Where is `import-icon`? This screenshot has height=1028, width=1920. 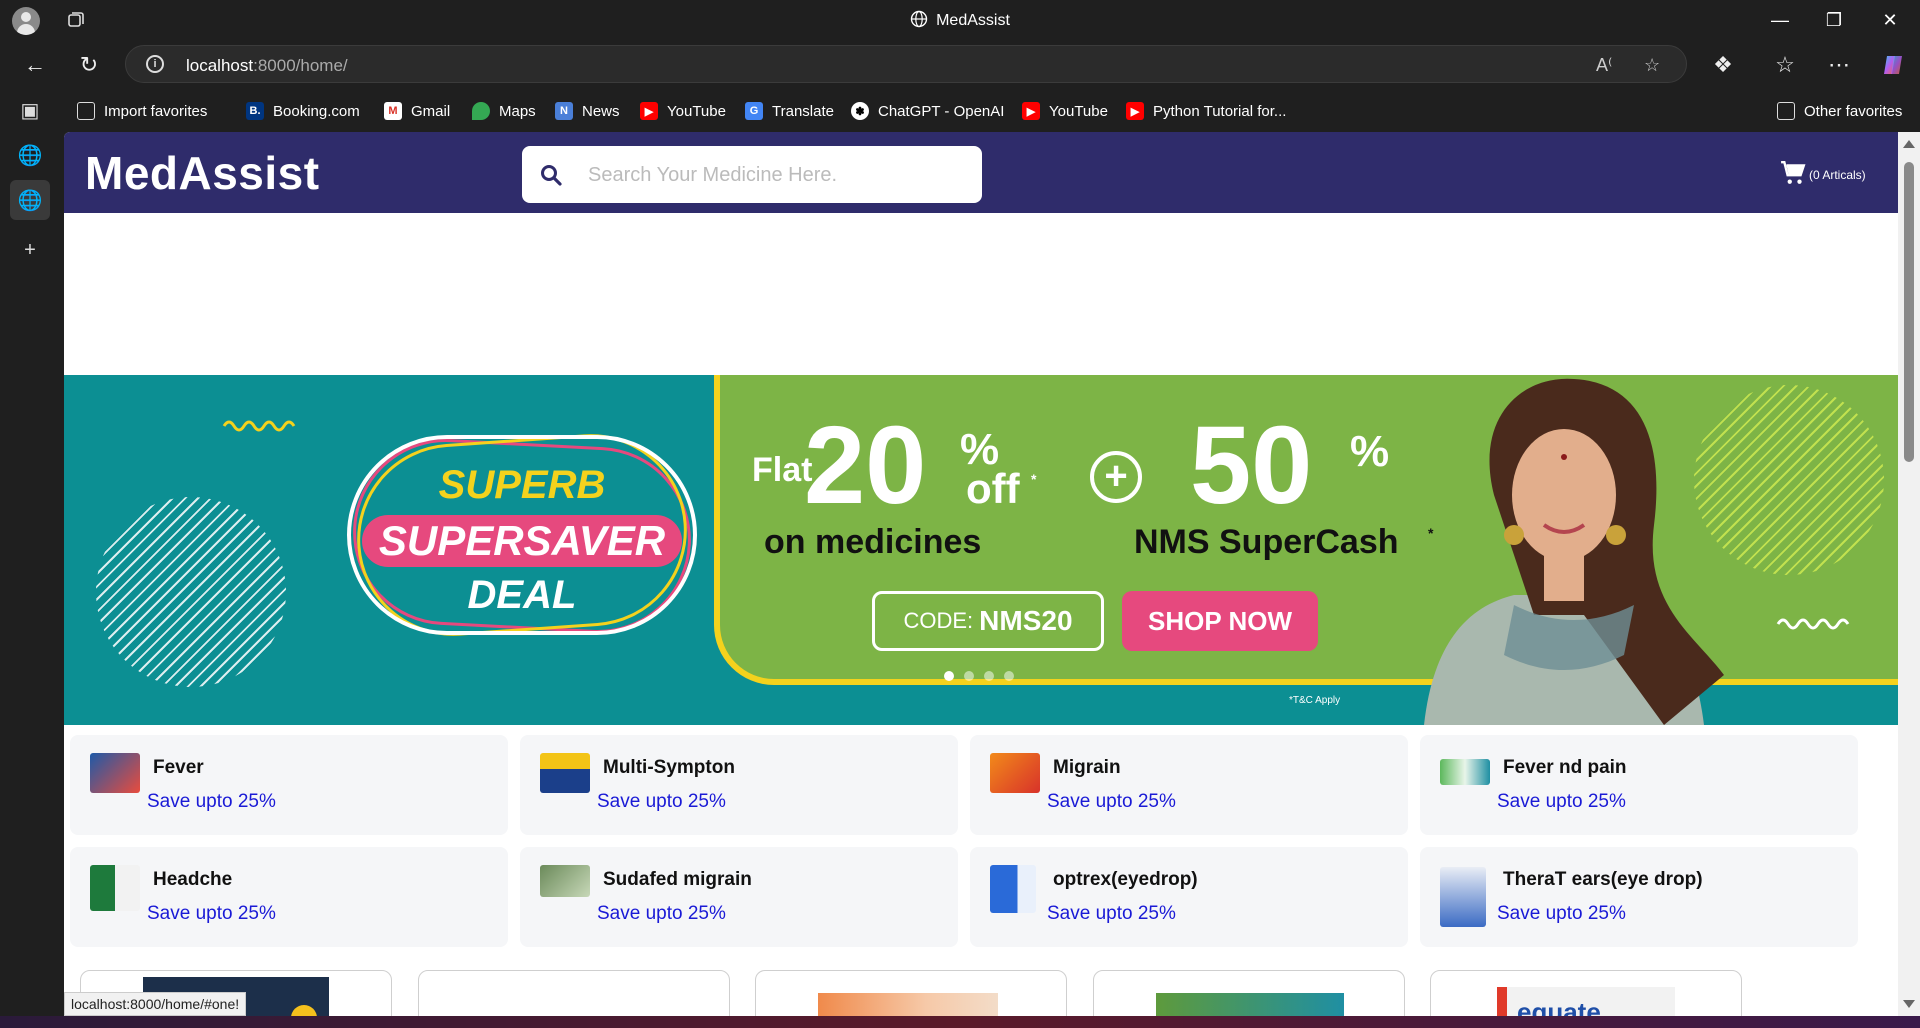
import-icon is located at coordinates (86, 111).